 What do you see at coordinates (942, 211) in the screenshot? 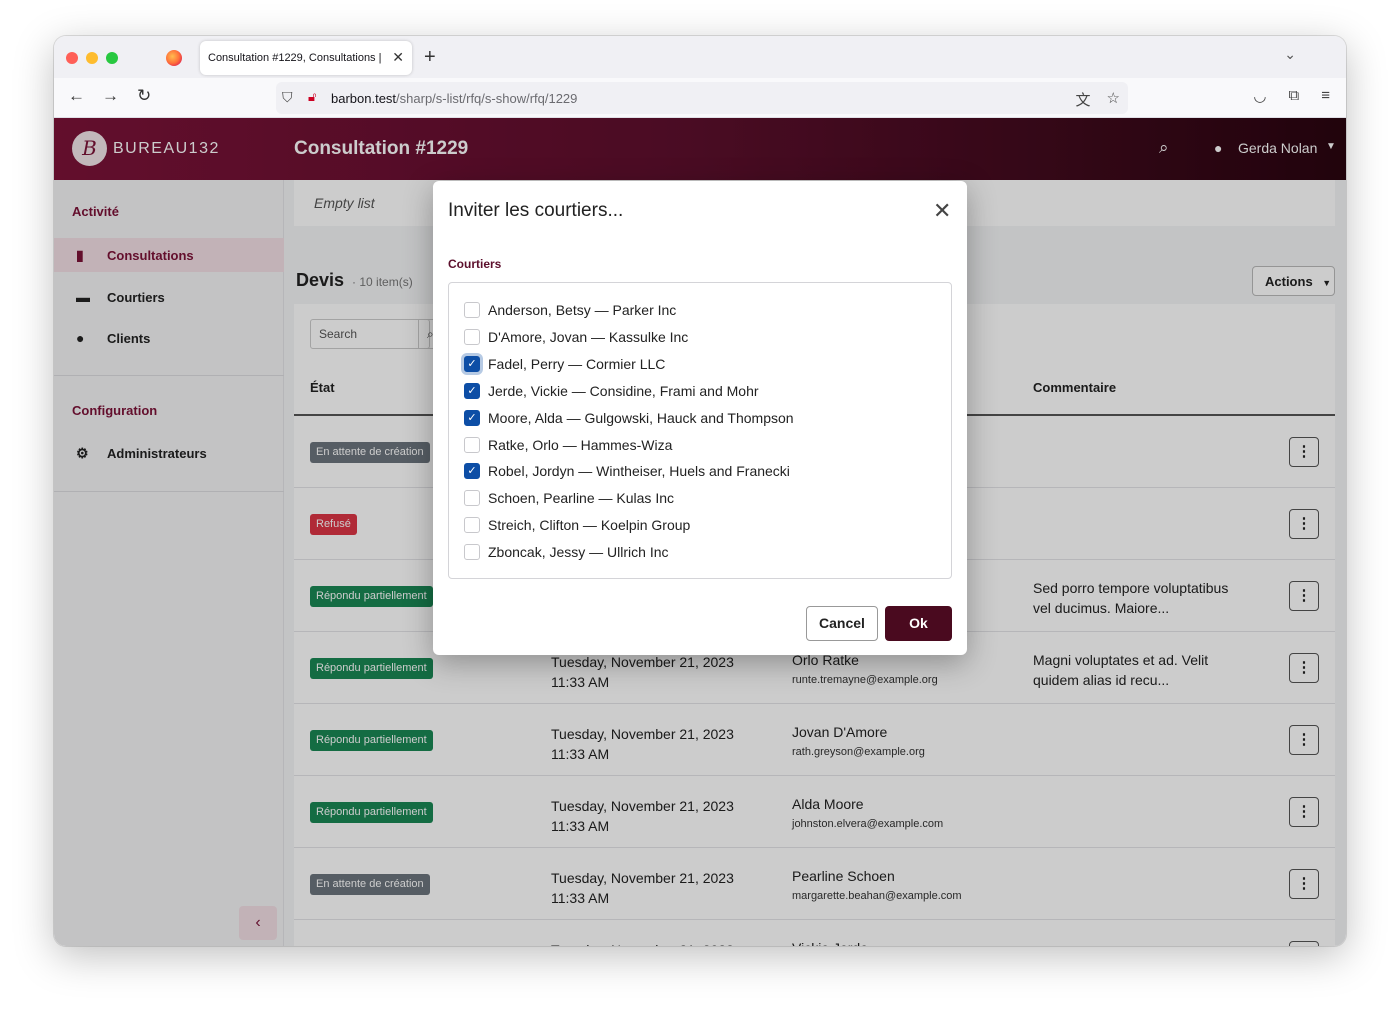
I see `close-icon: ✕` at bounding box center [942, 211].